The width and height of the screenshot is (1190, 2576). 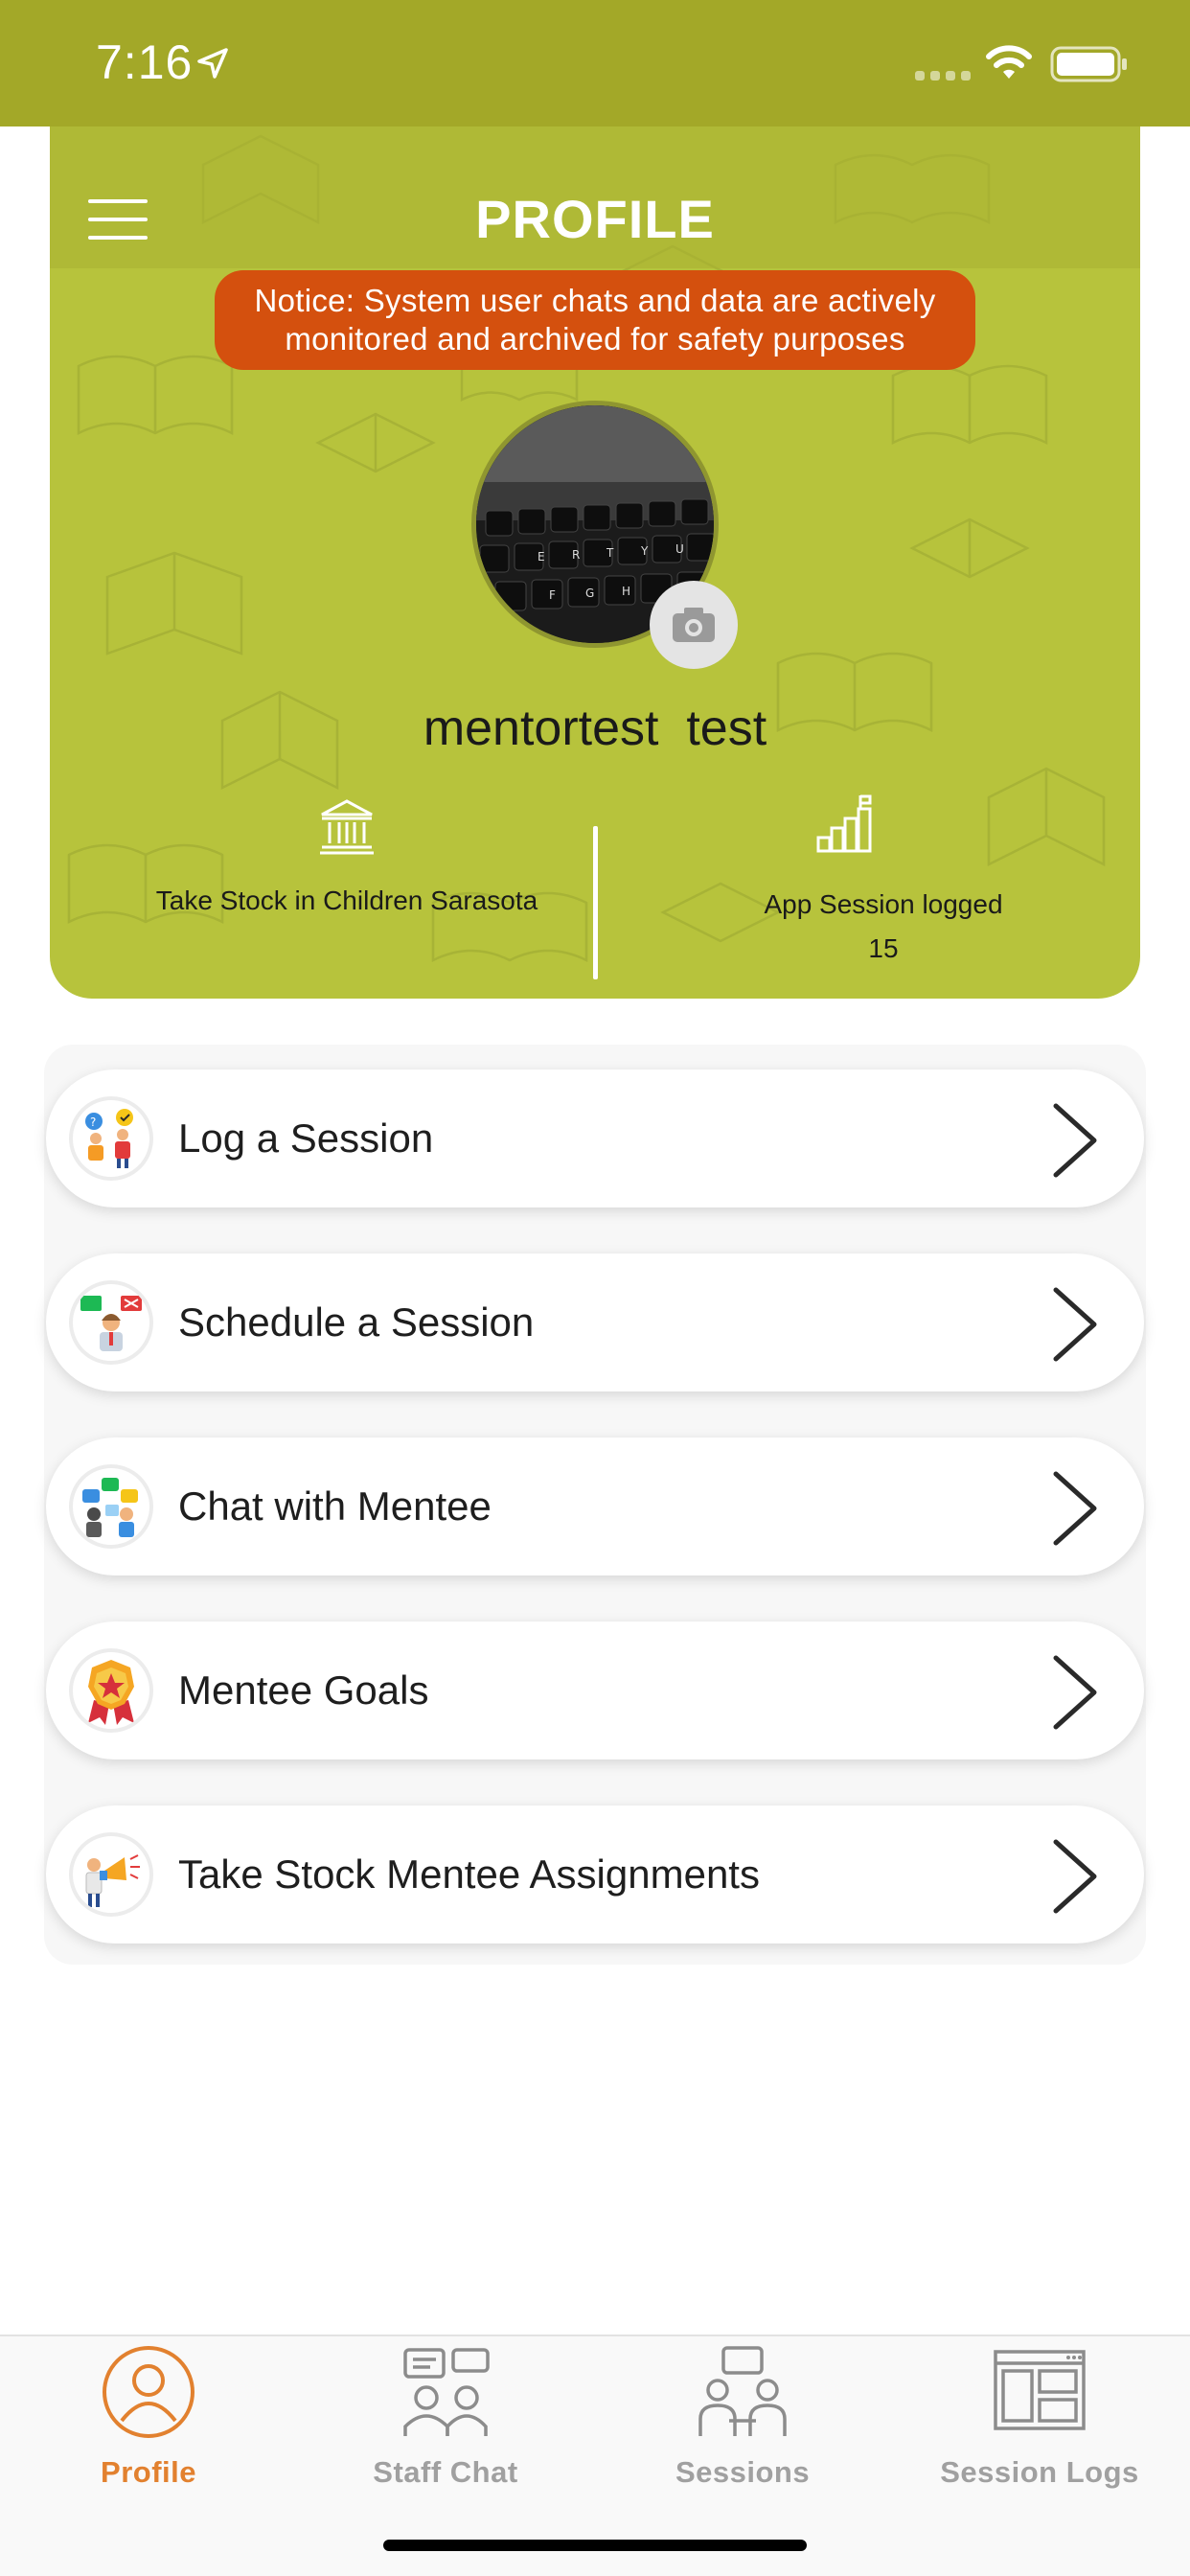 I want to click on tab-profile: Profile, so click(x=148, y=2422).